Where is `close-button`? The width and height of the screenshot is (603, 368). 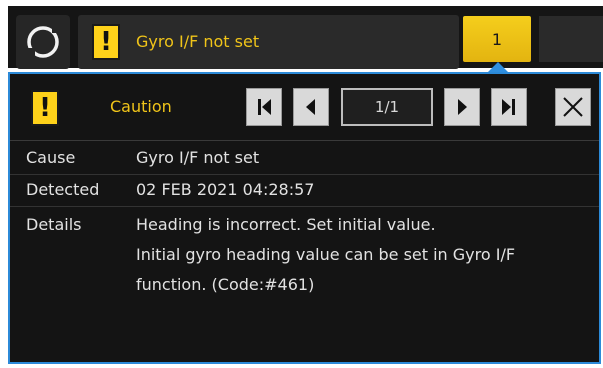
close-button is located at coordinates (573, 107).